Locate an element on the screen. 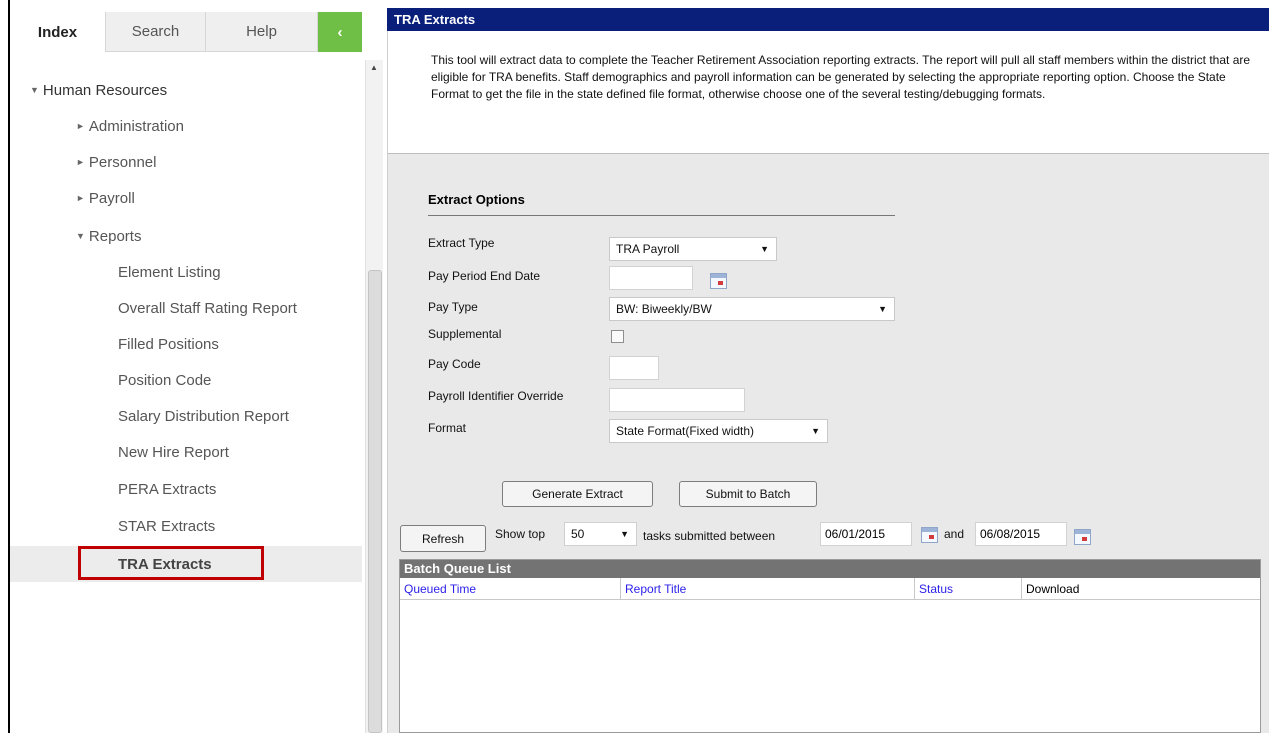 Image resolution: width=1269 pixels, height=733 pixels. format-value: State Format(Fixed width) is located at coordinates (685, 431).